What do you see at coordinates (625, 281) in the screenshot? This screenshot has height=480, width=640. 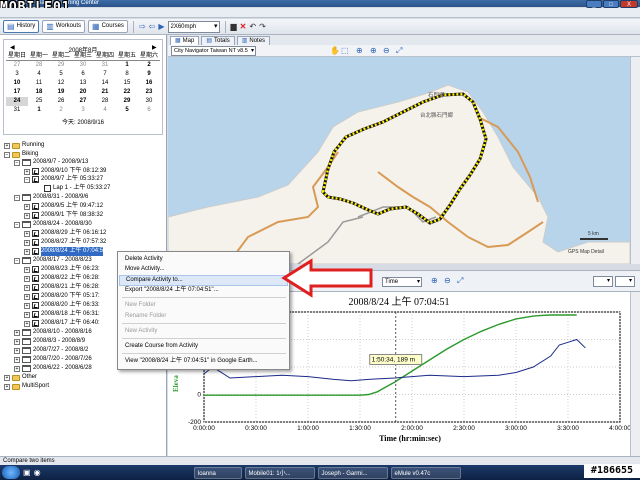 I see `chart-display-dropdown: ▾` at bounding box center [625, 281].